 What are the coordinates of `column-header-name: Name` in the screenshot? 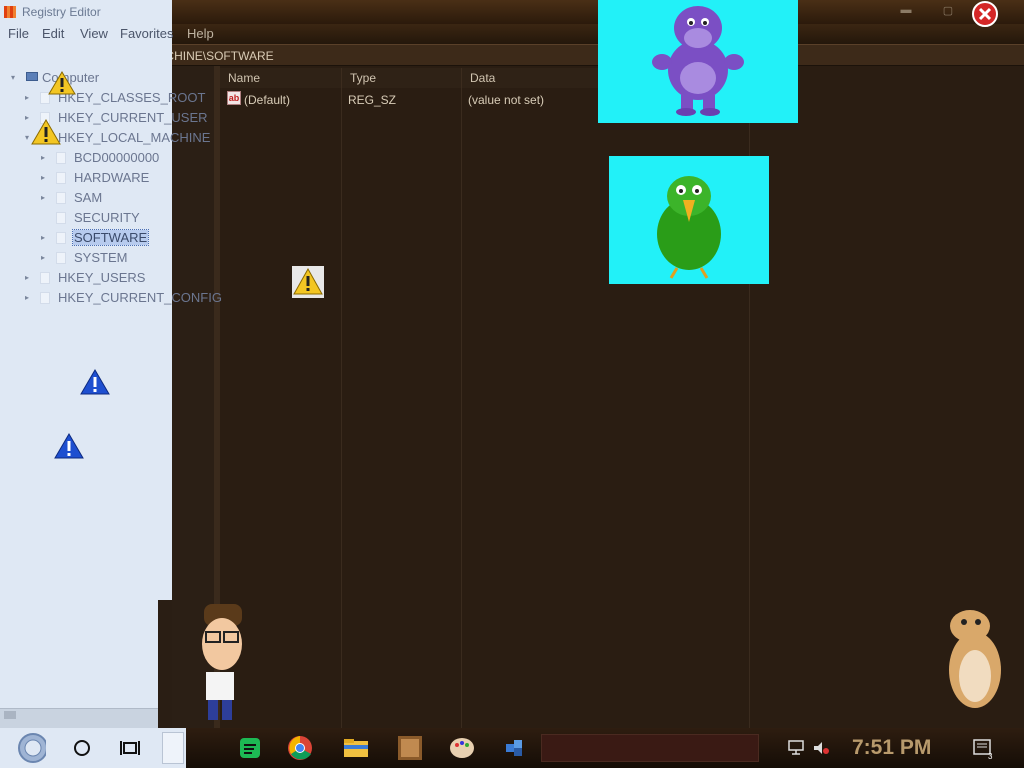 It's located at (281, 78).